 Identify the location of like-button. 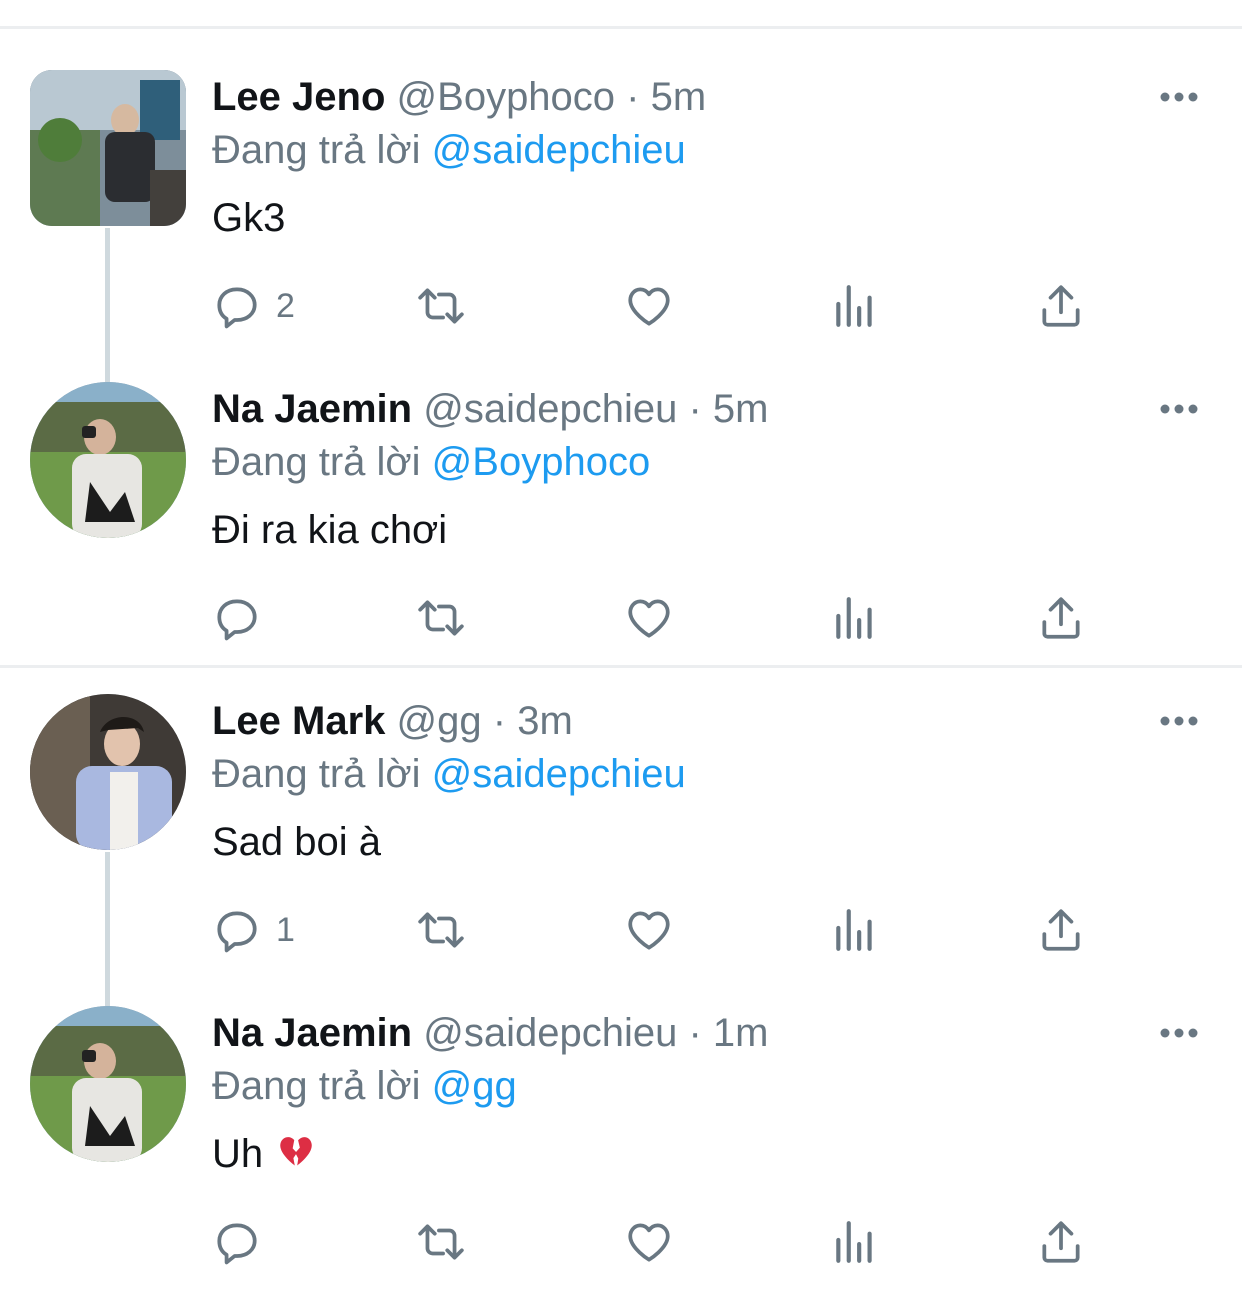
(649, 1242).